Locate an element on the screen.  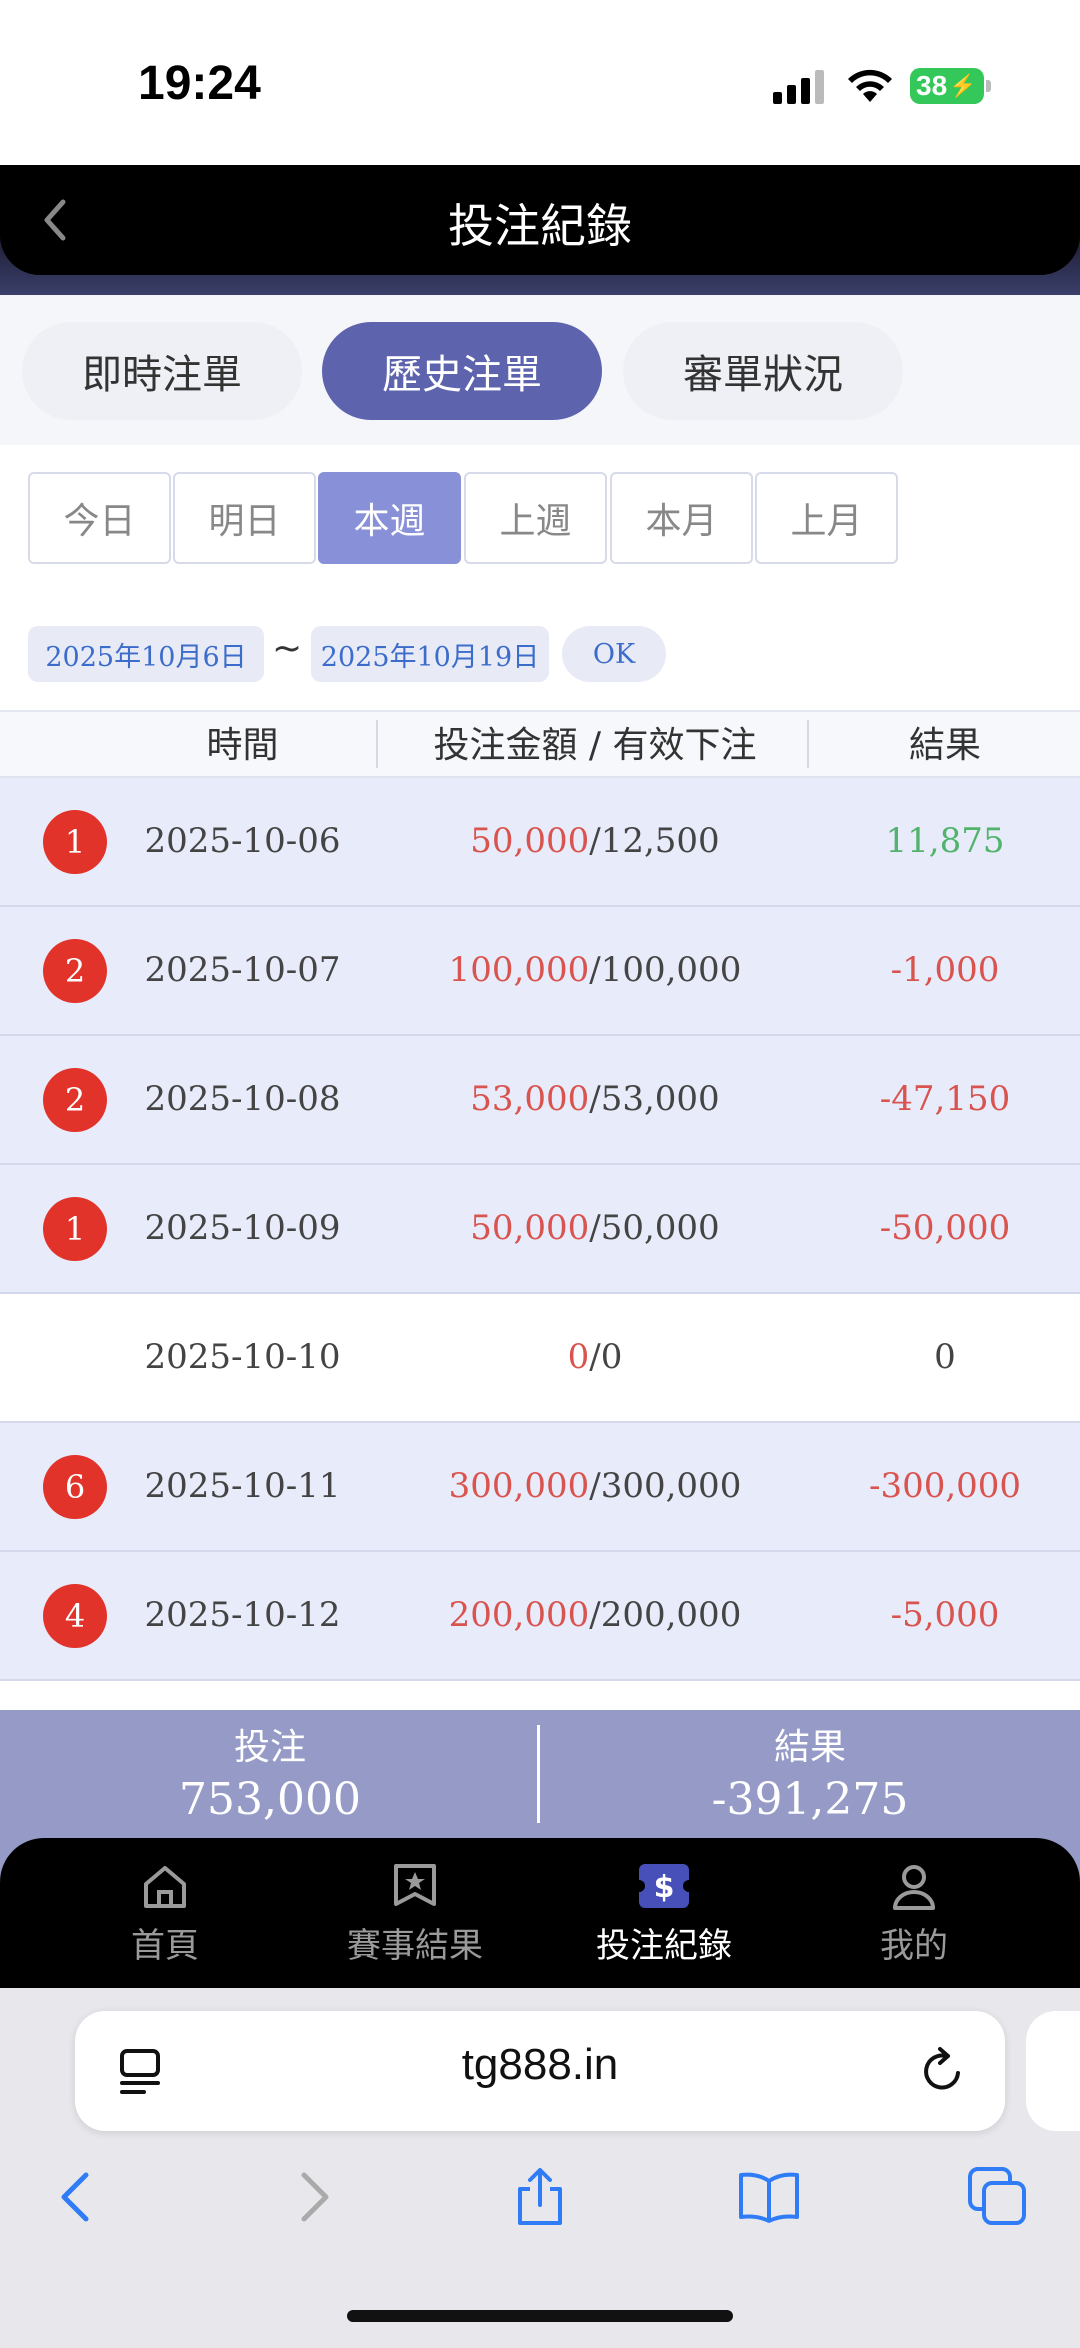
row-bet-amount: 300,000 is located at coordinates (519, 1486).